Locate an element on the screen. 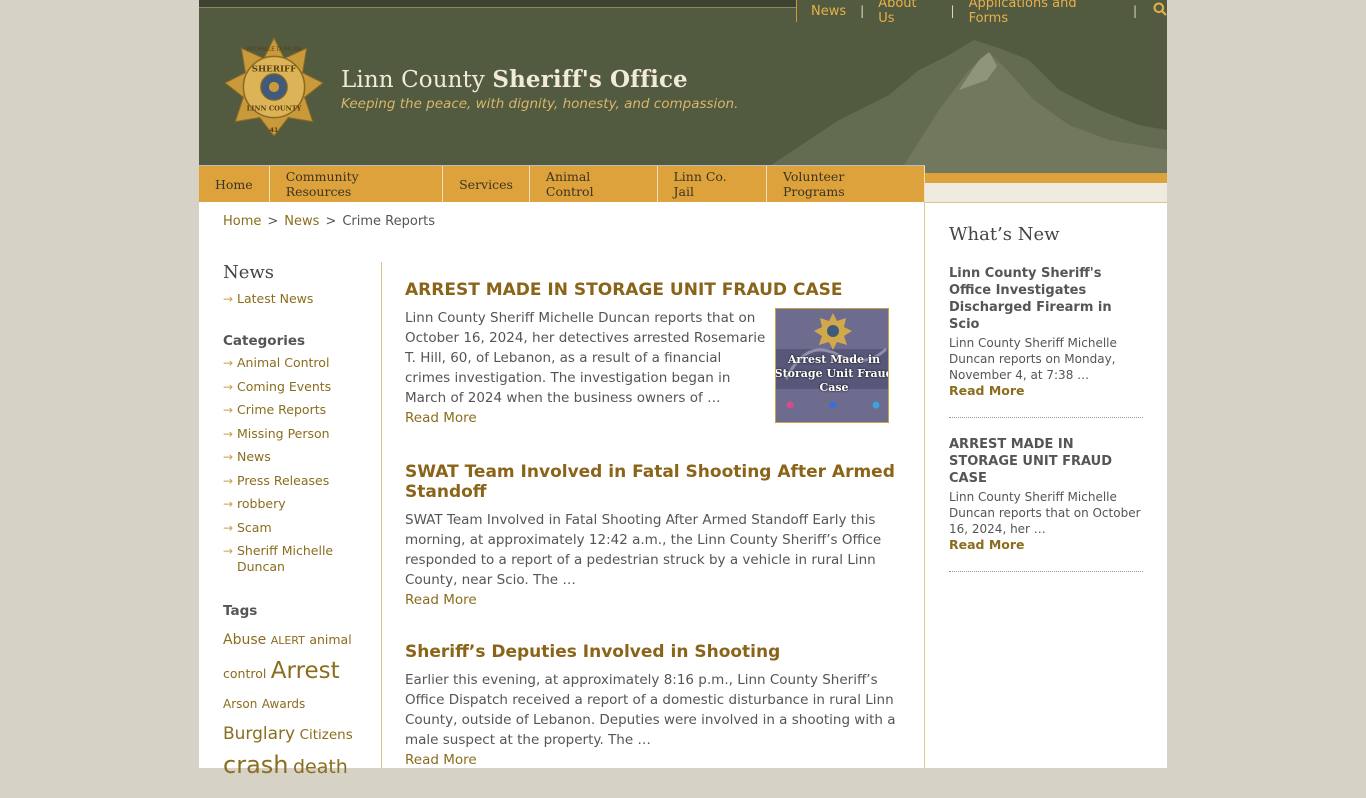  category-label: Sheriff Michelle Duncan is located at coordinates (285, 558).